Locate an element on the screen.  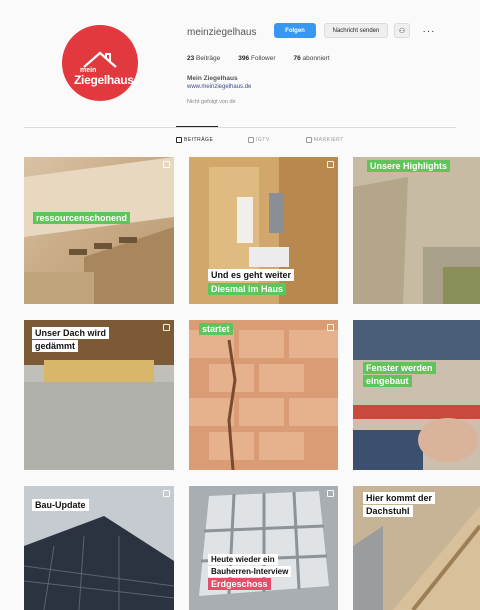
post-tile: Unsere Highlights is located at coordinates (416, 230).